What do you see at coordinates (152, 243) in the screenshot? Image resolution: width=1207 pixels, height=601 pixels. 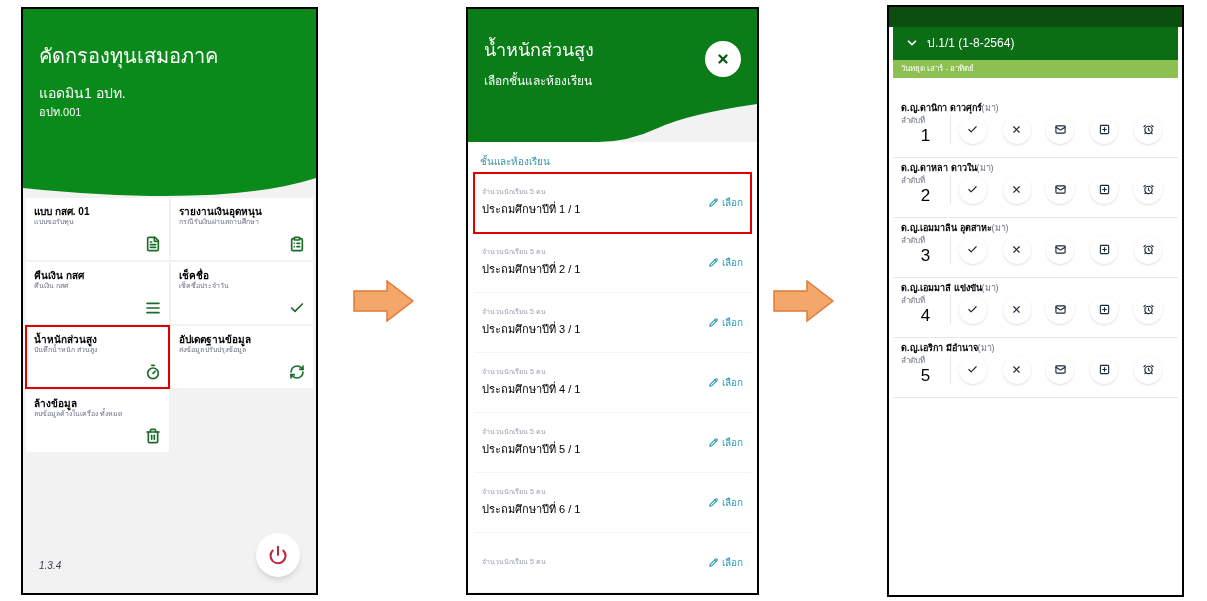 I see `document-icon` at bounding box center [152, 243].